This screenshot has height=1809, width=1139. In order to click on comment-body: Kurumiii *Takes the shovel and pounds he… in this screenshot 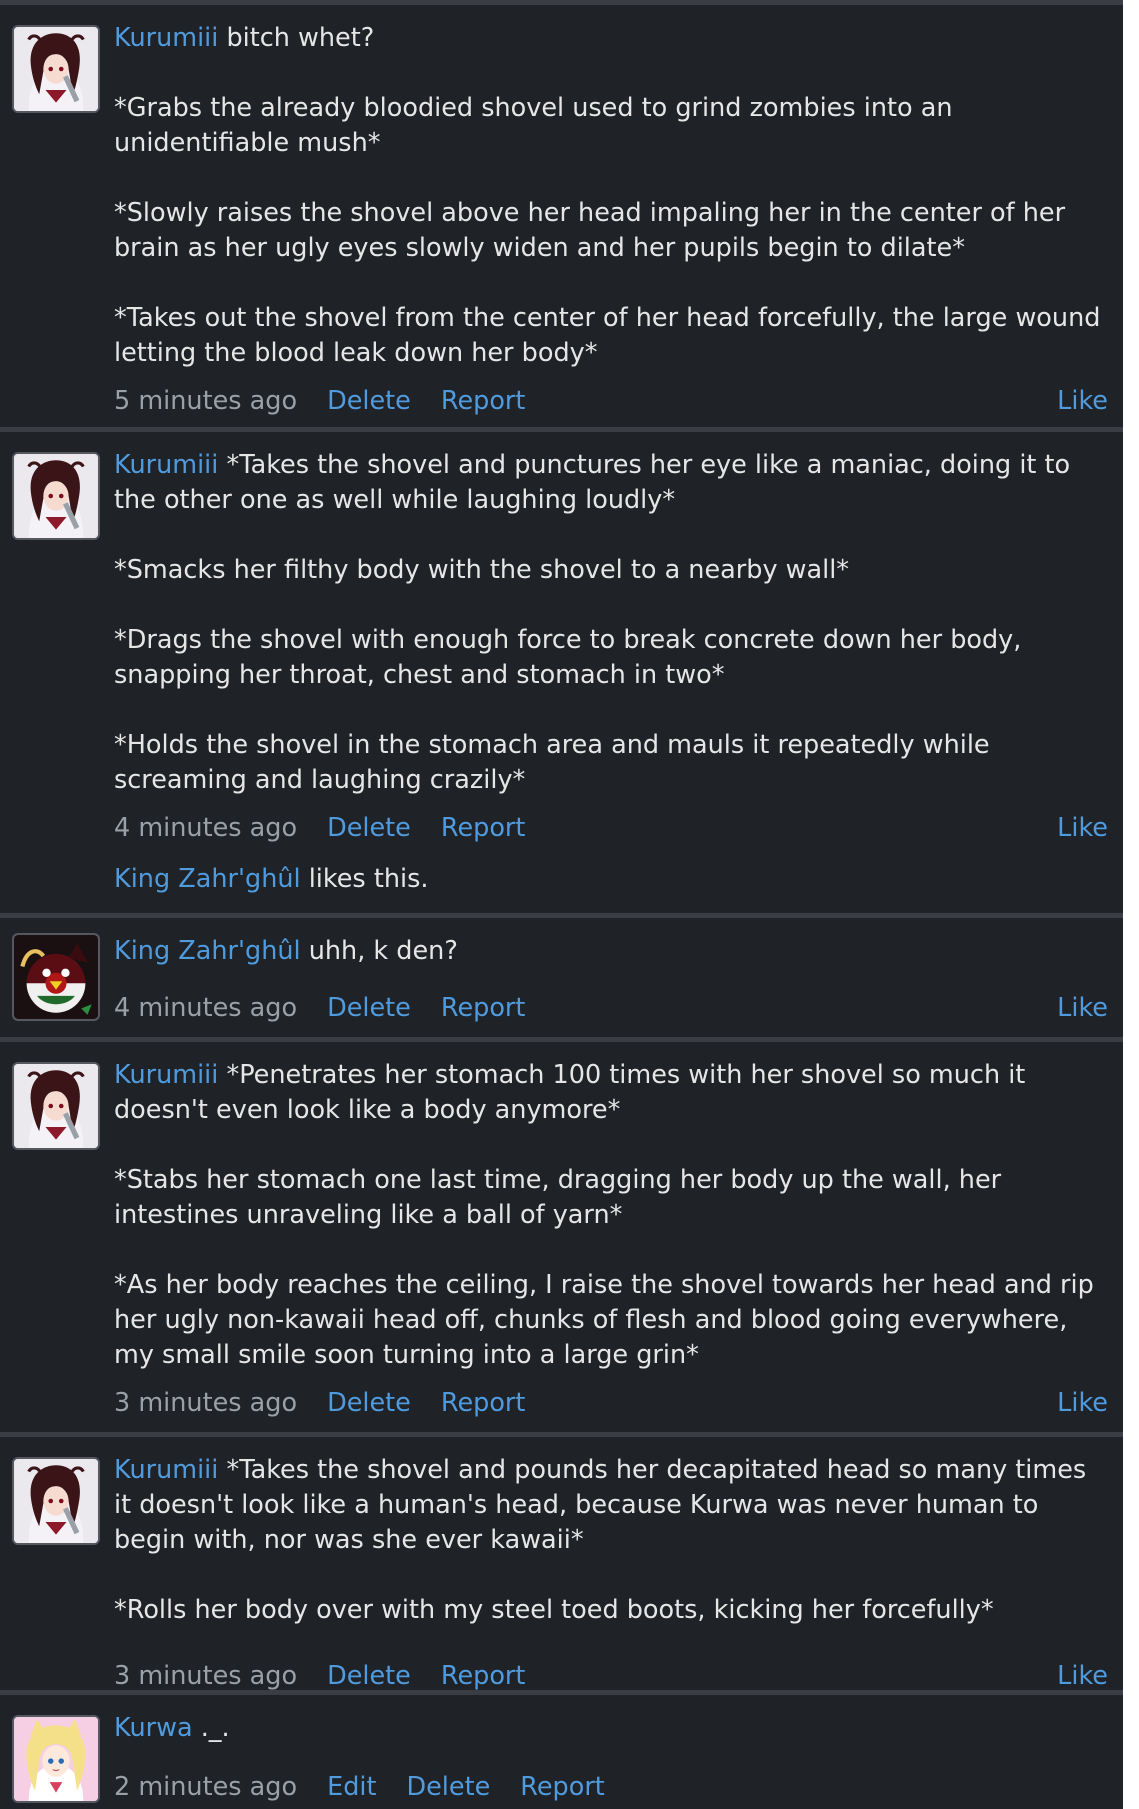, I will do `click(611, 1540)`.